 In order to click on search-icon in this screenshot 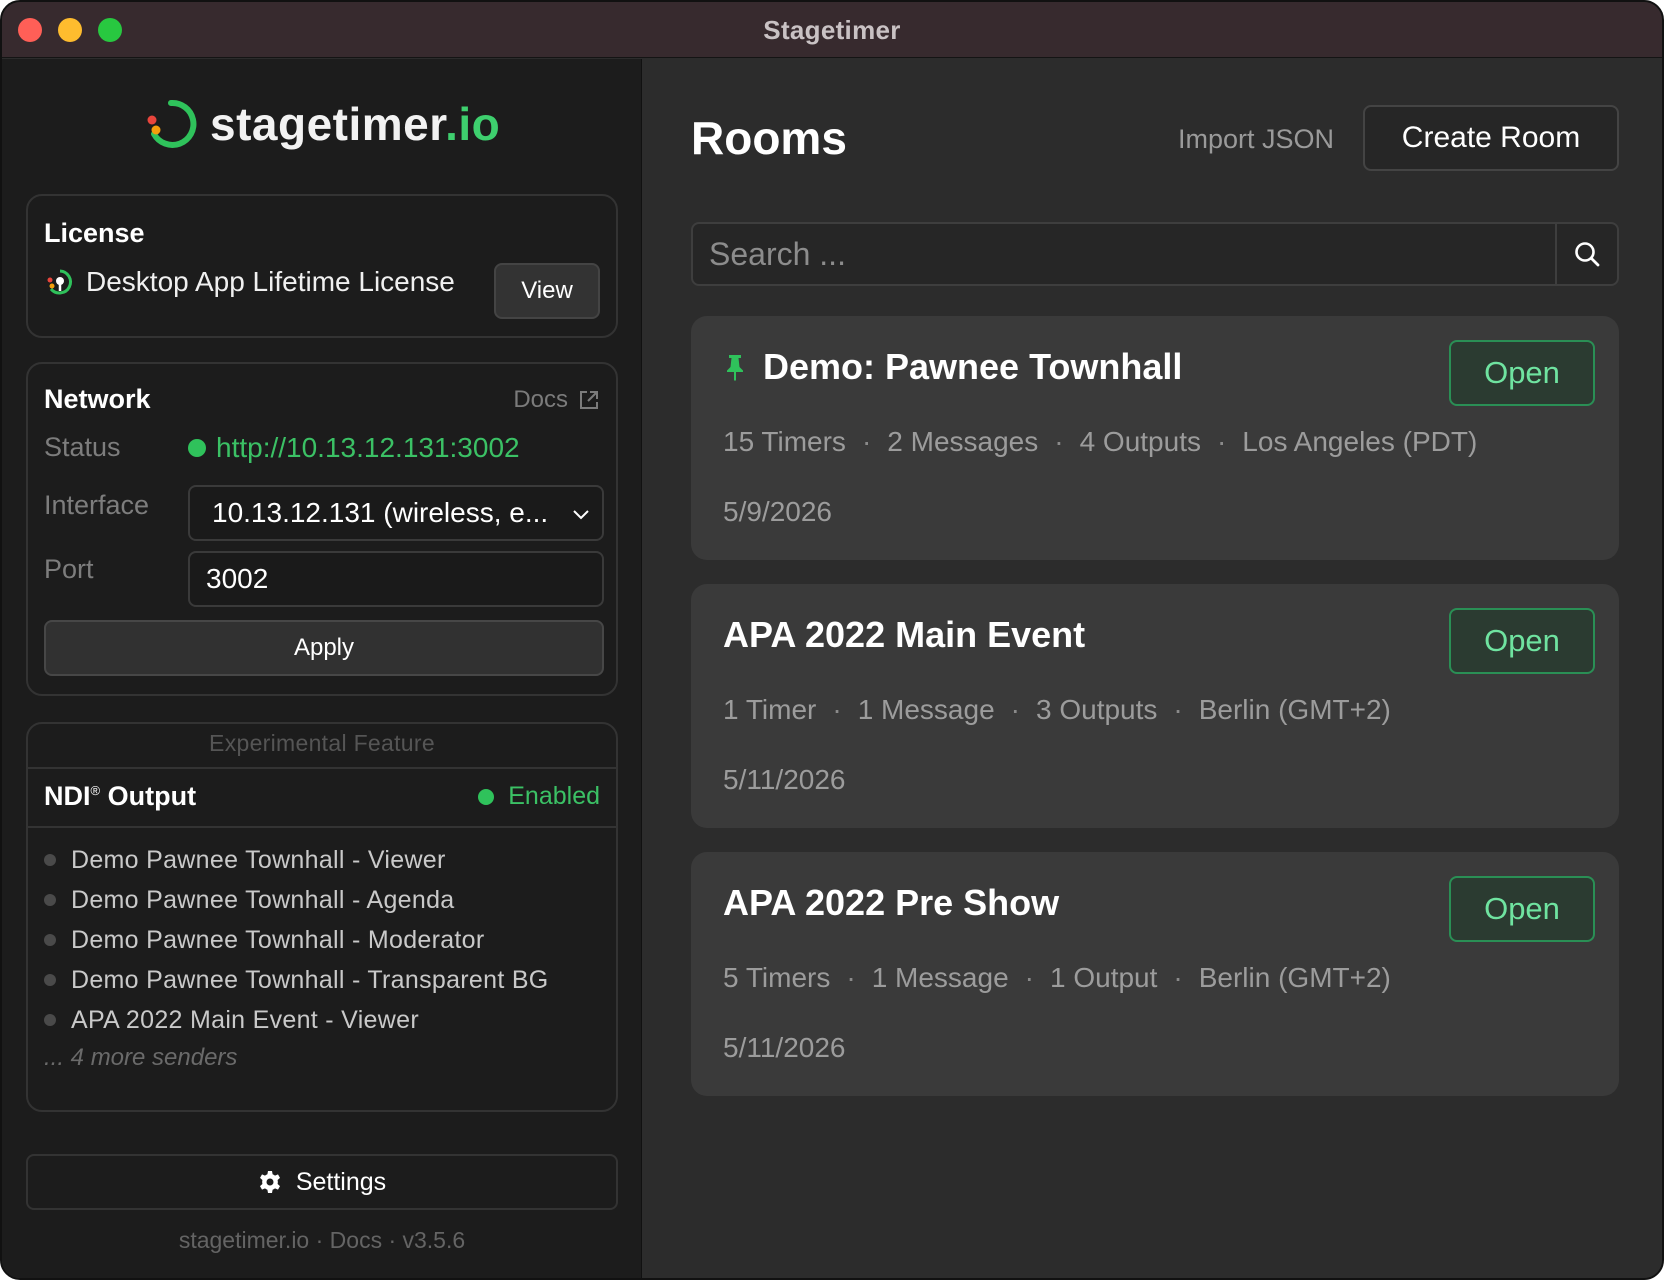, I will do `click(1587, 254)`.